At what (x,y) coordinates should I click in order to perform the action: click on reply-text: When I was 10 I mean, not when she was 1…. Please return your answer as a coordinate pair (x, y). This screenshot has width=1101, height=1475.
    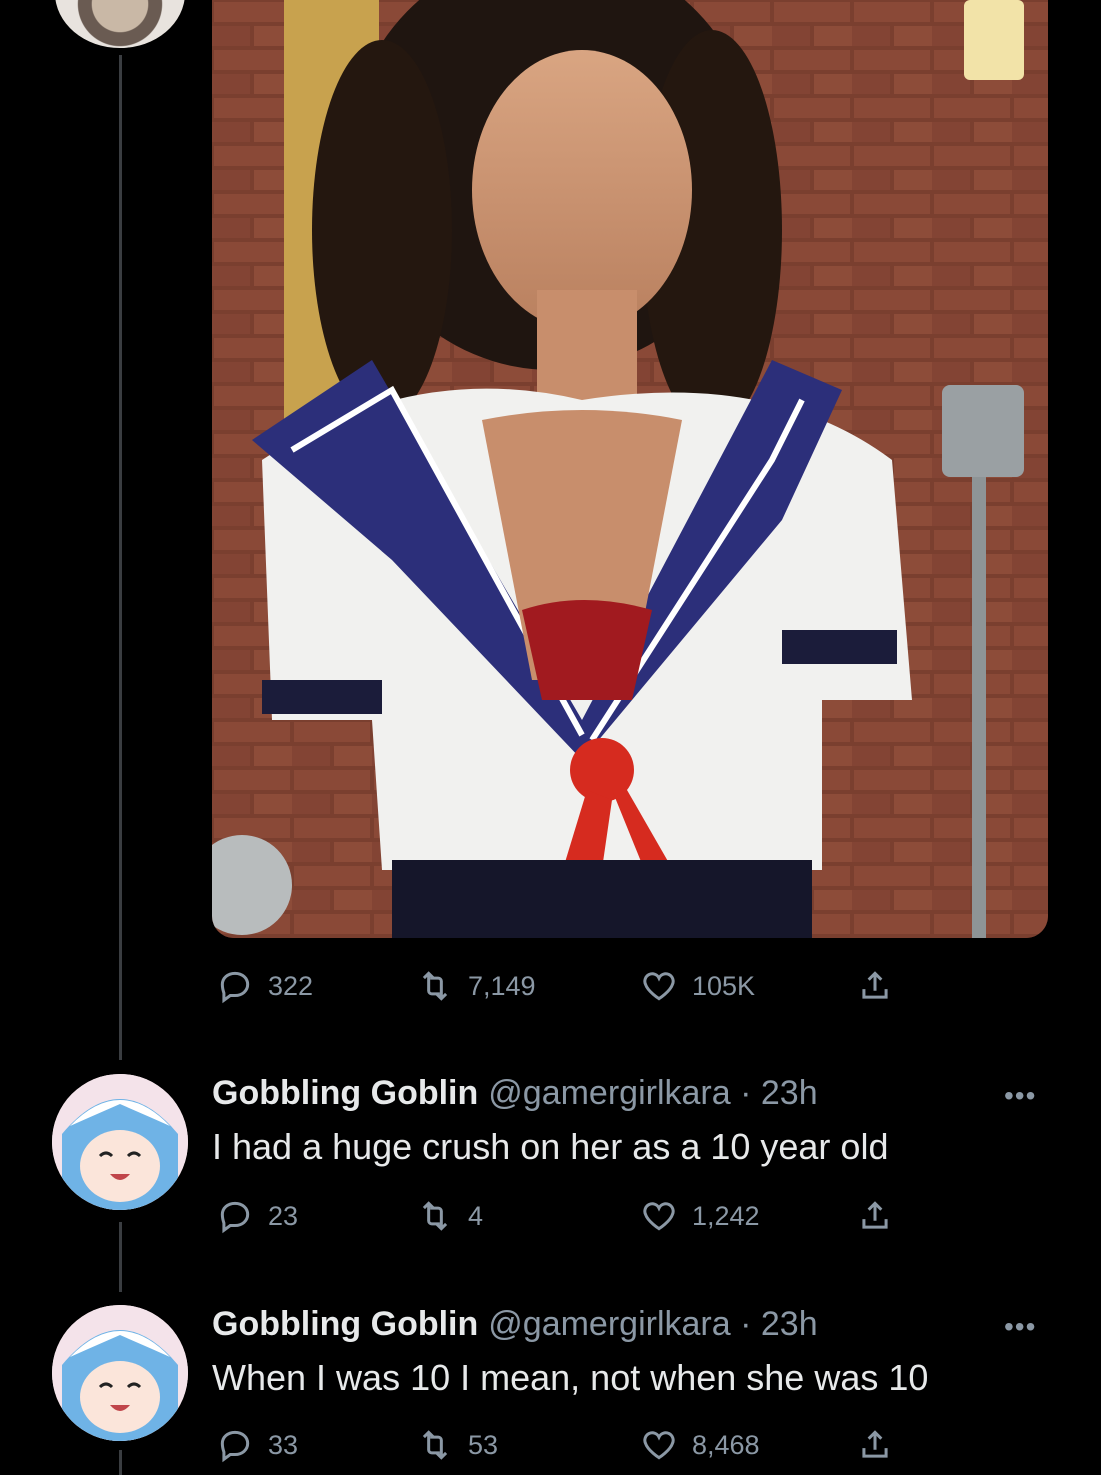
    Looking at the image, I should click on (570, 1377).